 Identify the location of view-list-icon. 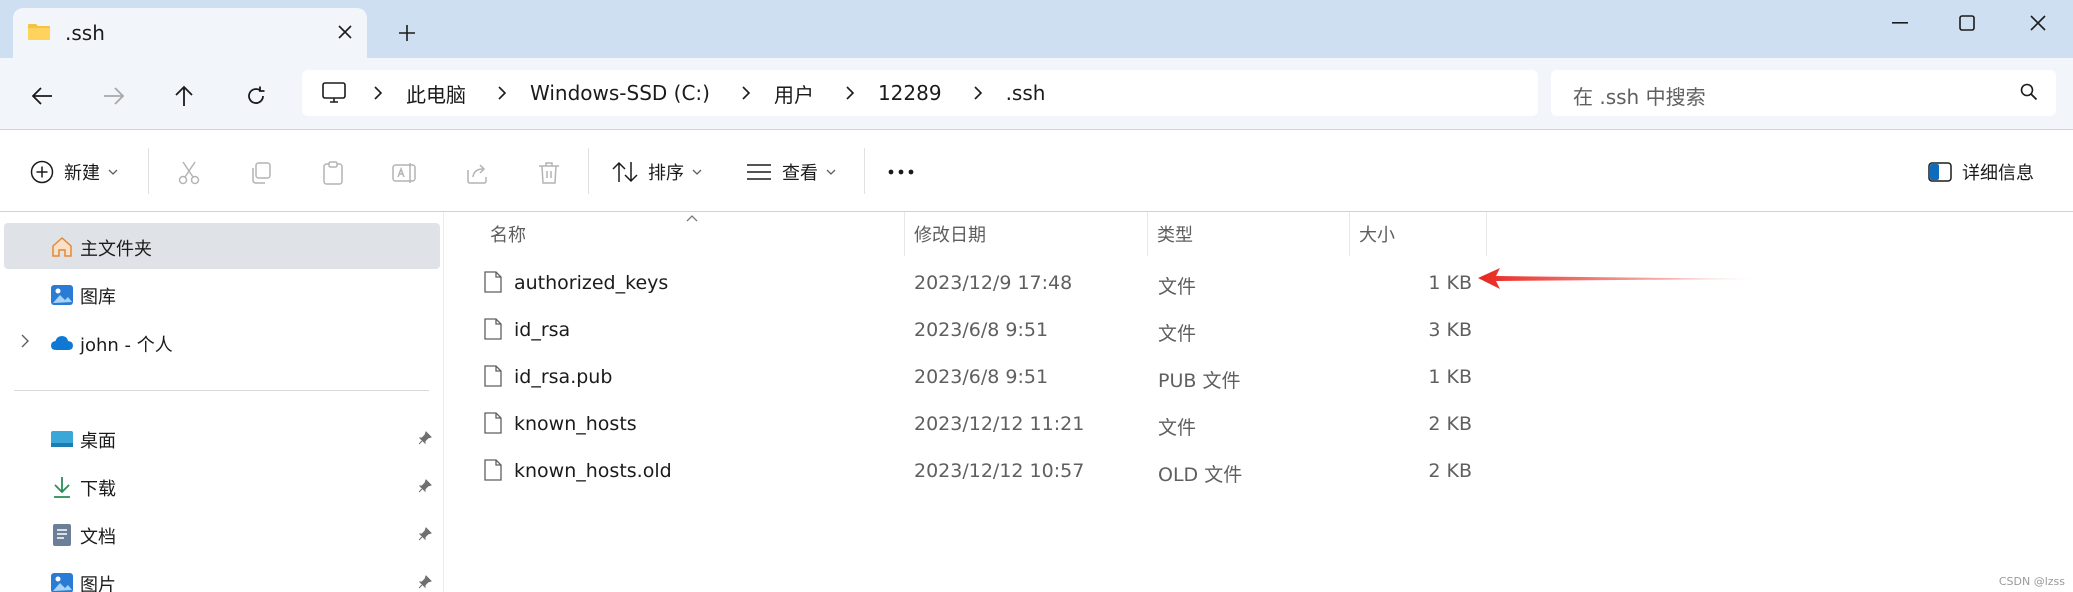
(759, 172).